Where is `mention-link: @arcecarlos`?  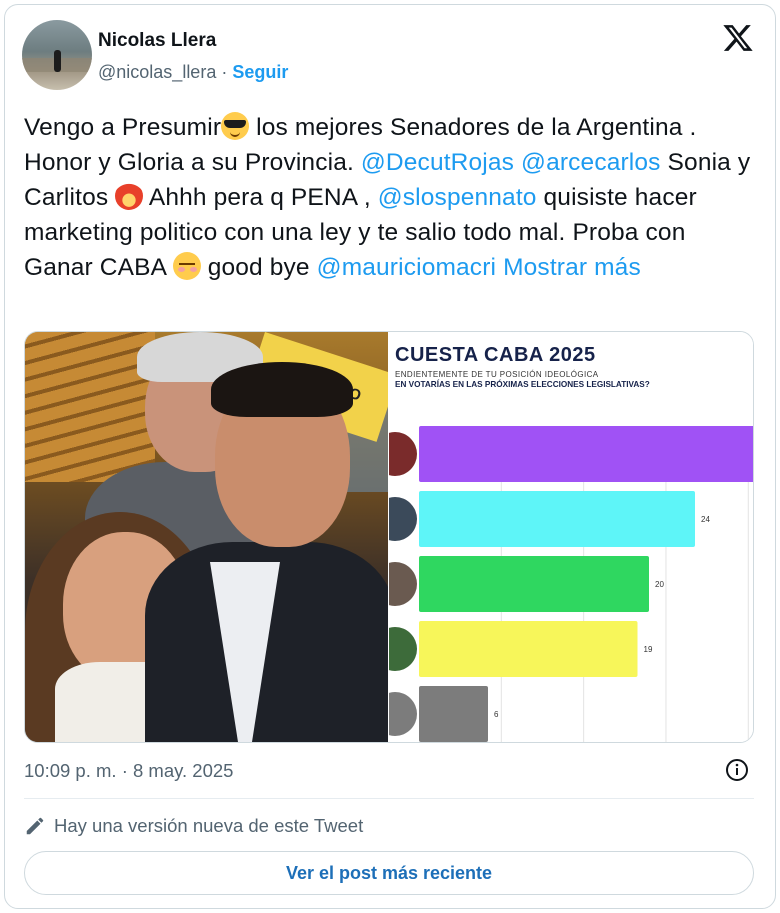
mention-link: @arcecarlos is located at coordinates (591, 162).